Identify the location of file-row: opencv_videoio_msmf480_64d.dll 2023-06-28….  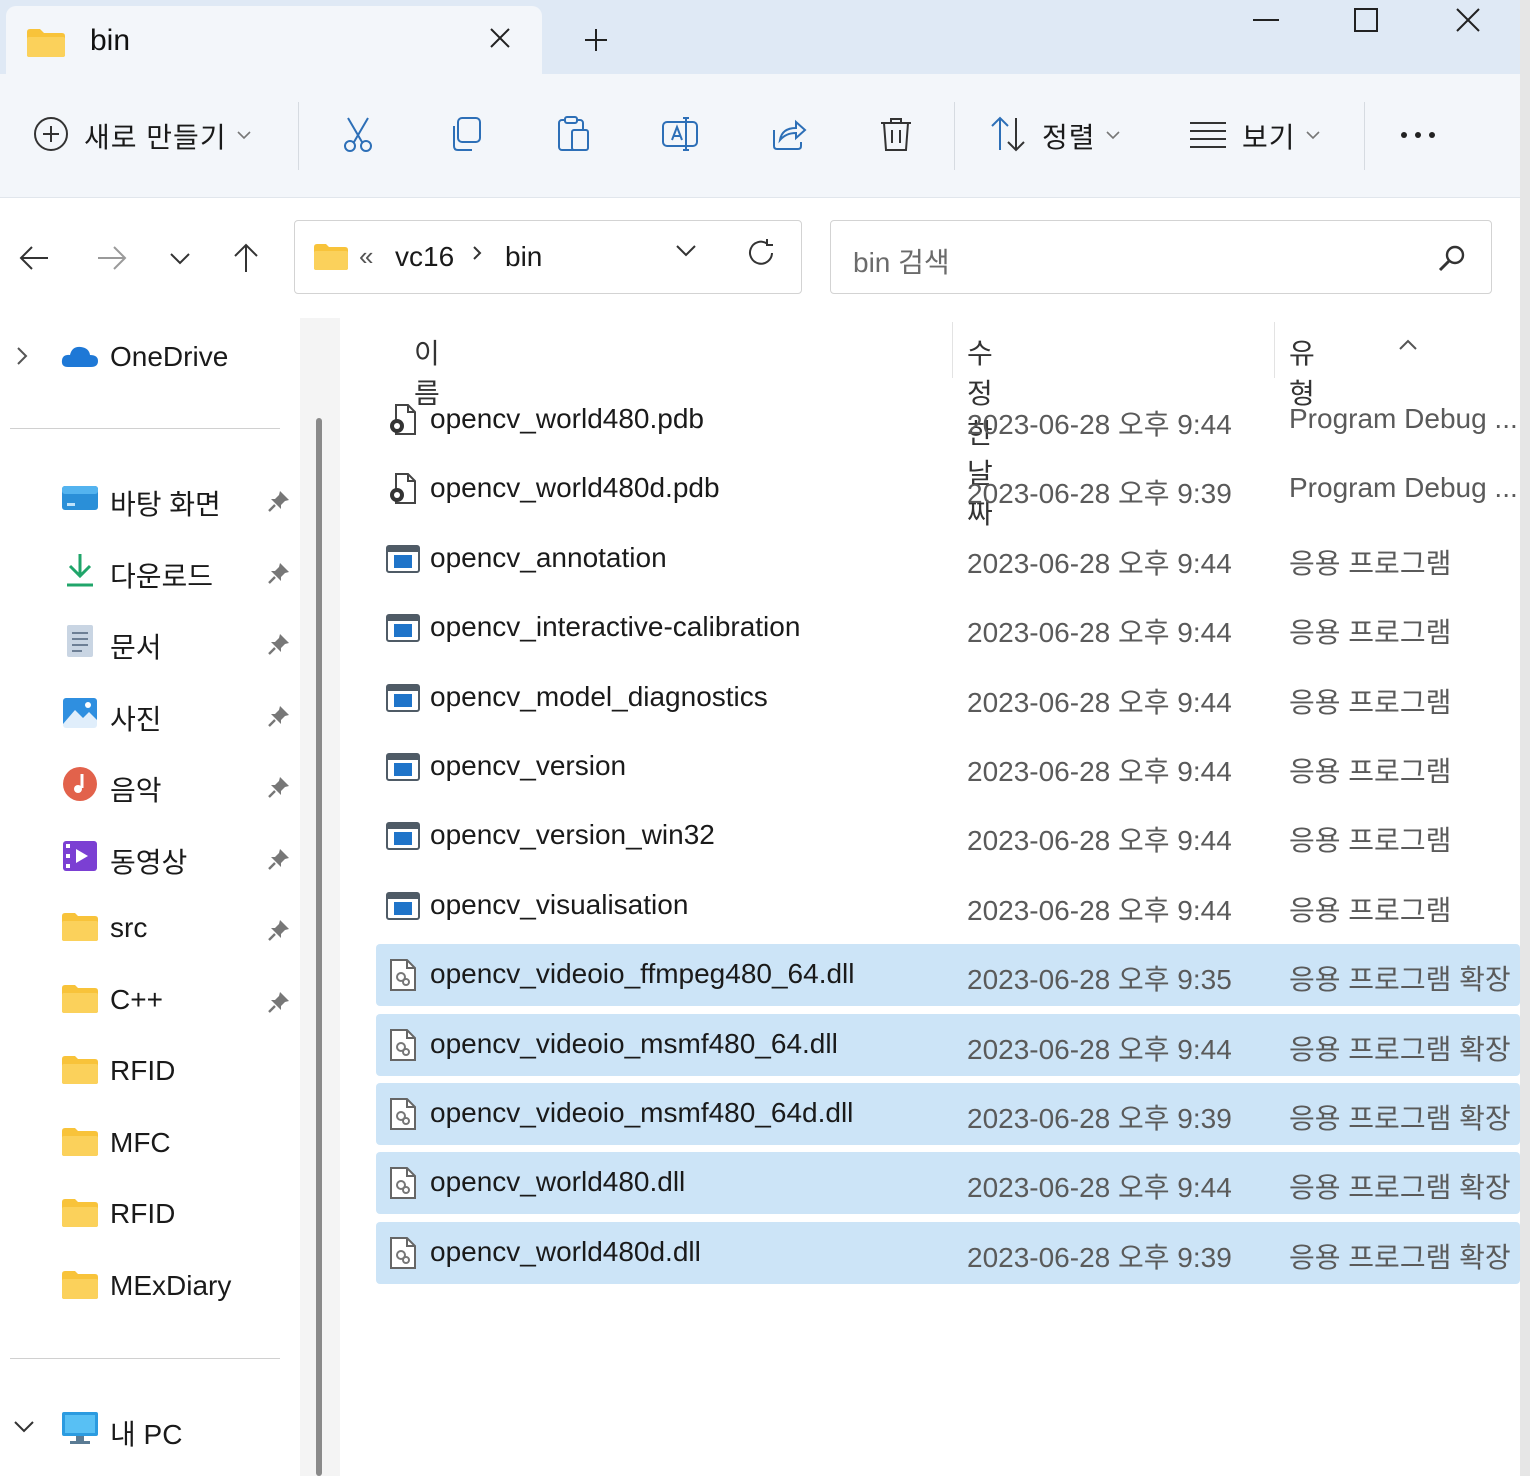
(948, 1114).